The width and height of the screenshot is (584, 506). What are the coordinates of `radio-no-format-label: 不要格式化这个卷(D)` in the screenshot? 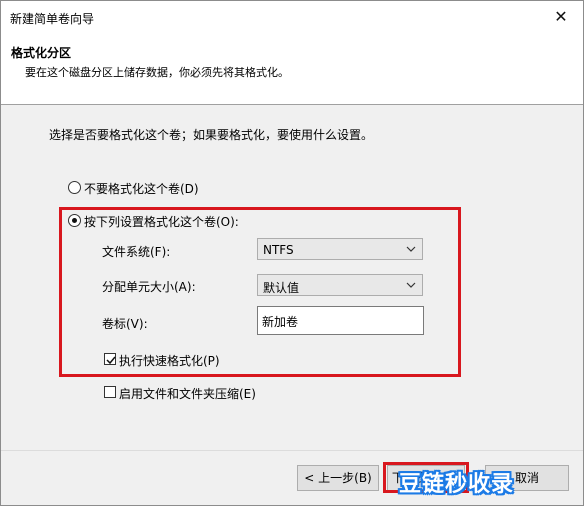 It's located at (141, 188).